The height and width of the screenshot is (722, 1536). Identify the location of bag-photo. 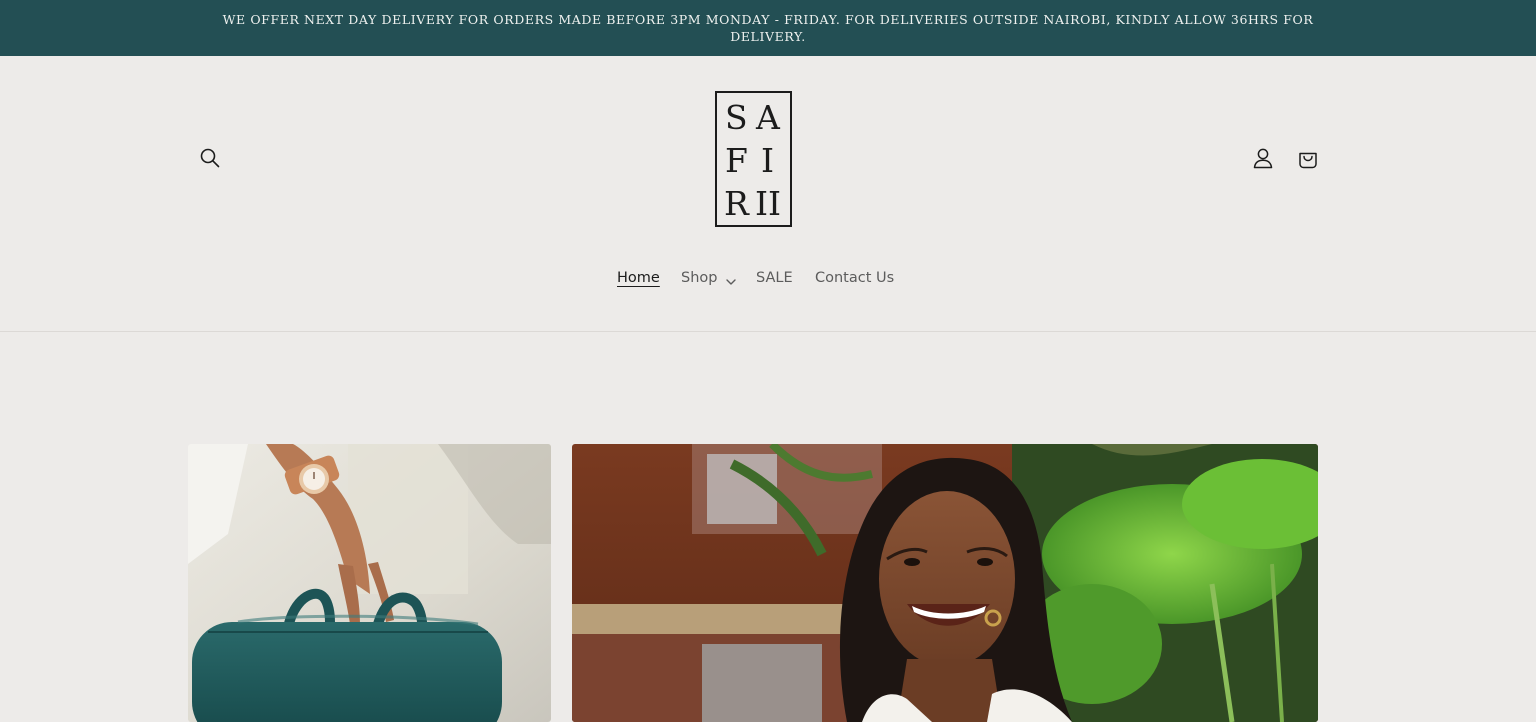
(369, 583).